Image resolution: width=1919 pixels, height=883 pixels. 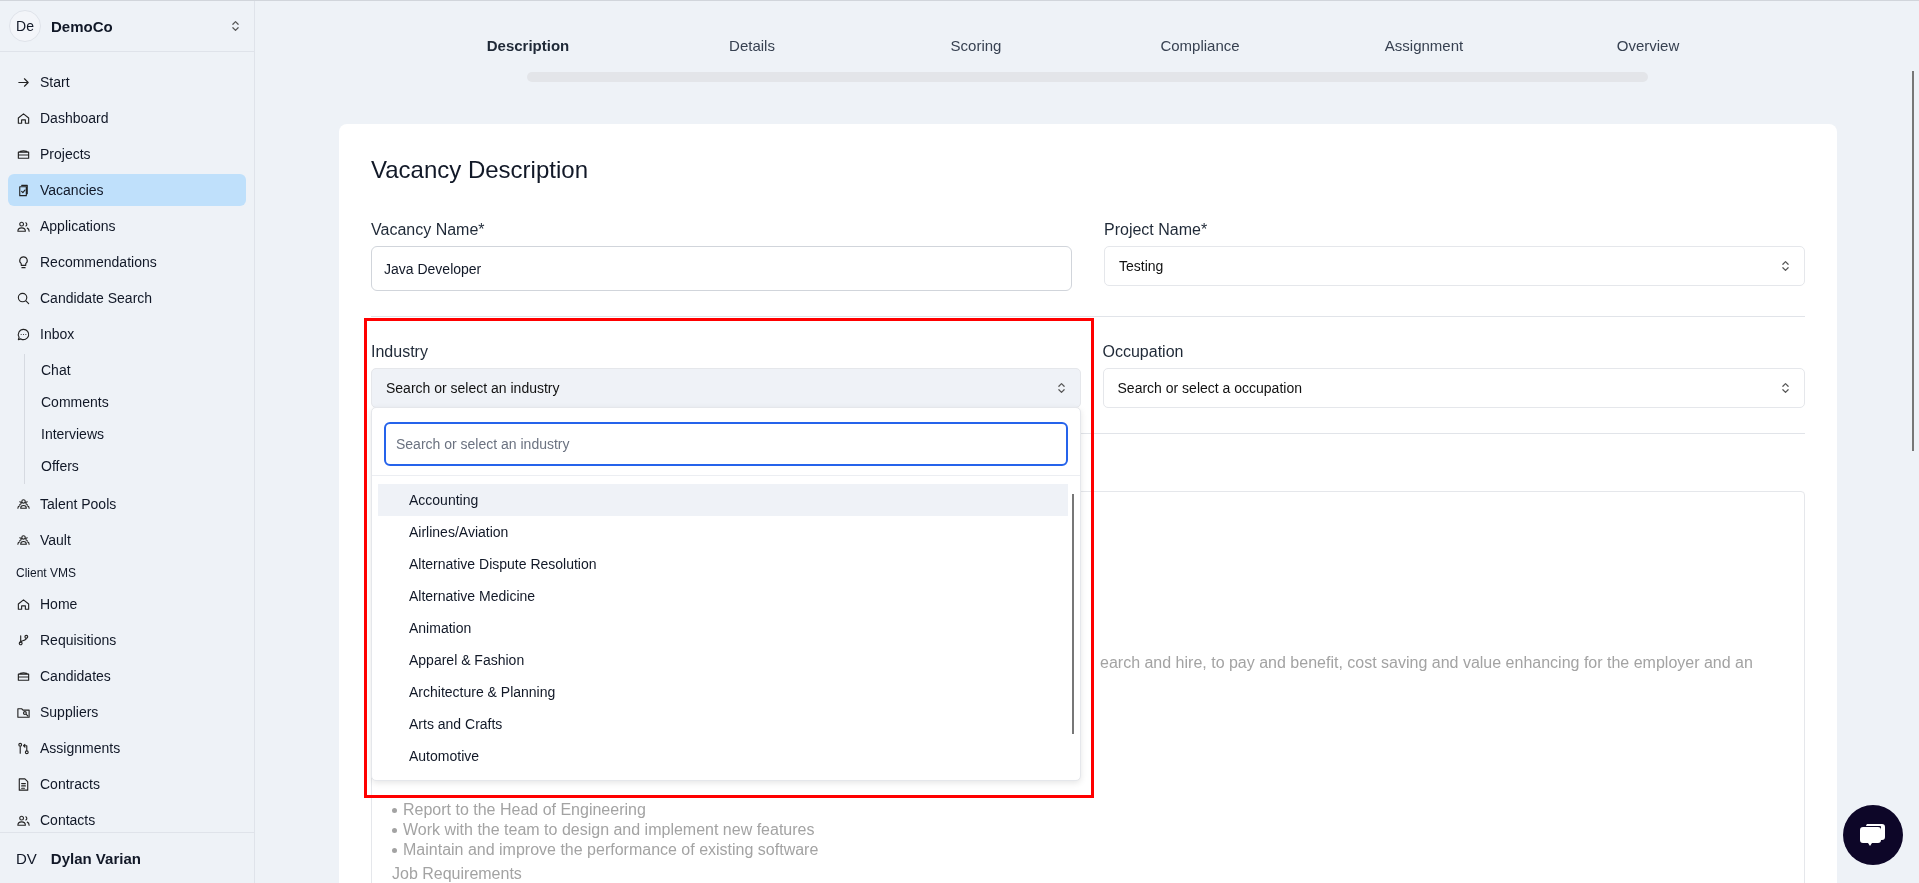 What do you see at coordinates (127, 118) in the screenshot?
I see `nav-item: Dashboard` at bounding box center [127, 118].